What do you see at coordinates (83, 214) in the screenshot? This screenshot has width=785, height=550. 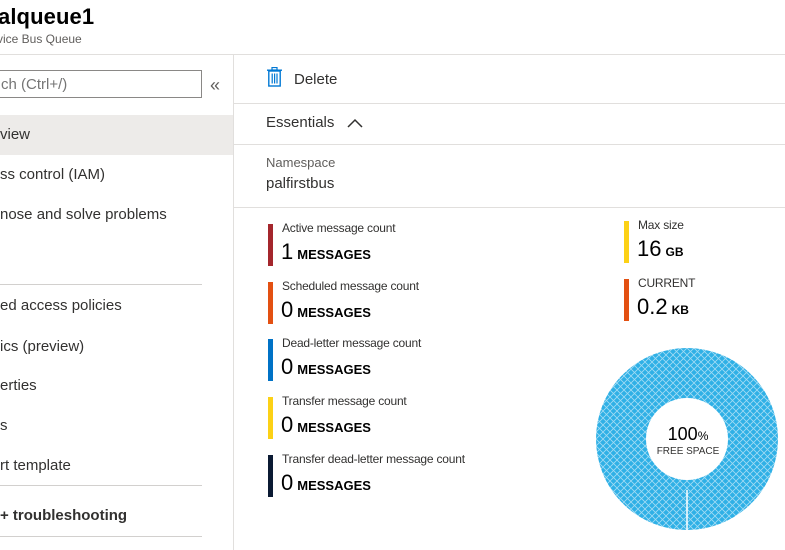 I see `sidebar-item-label: nose and solve problems` at bounding box center [83, 214].